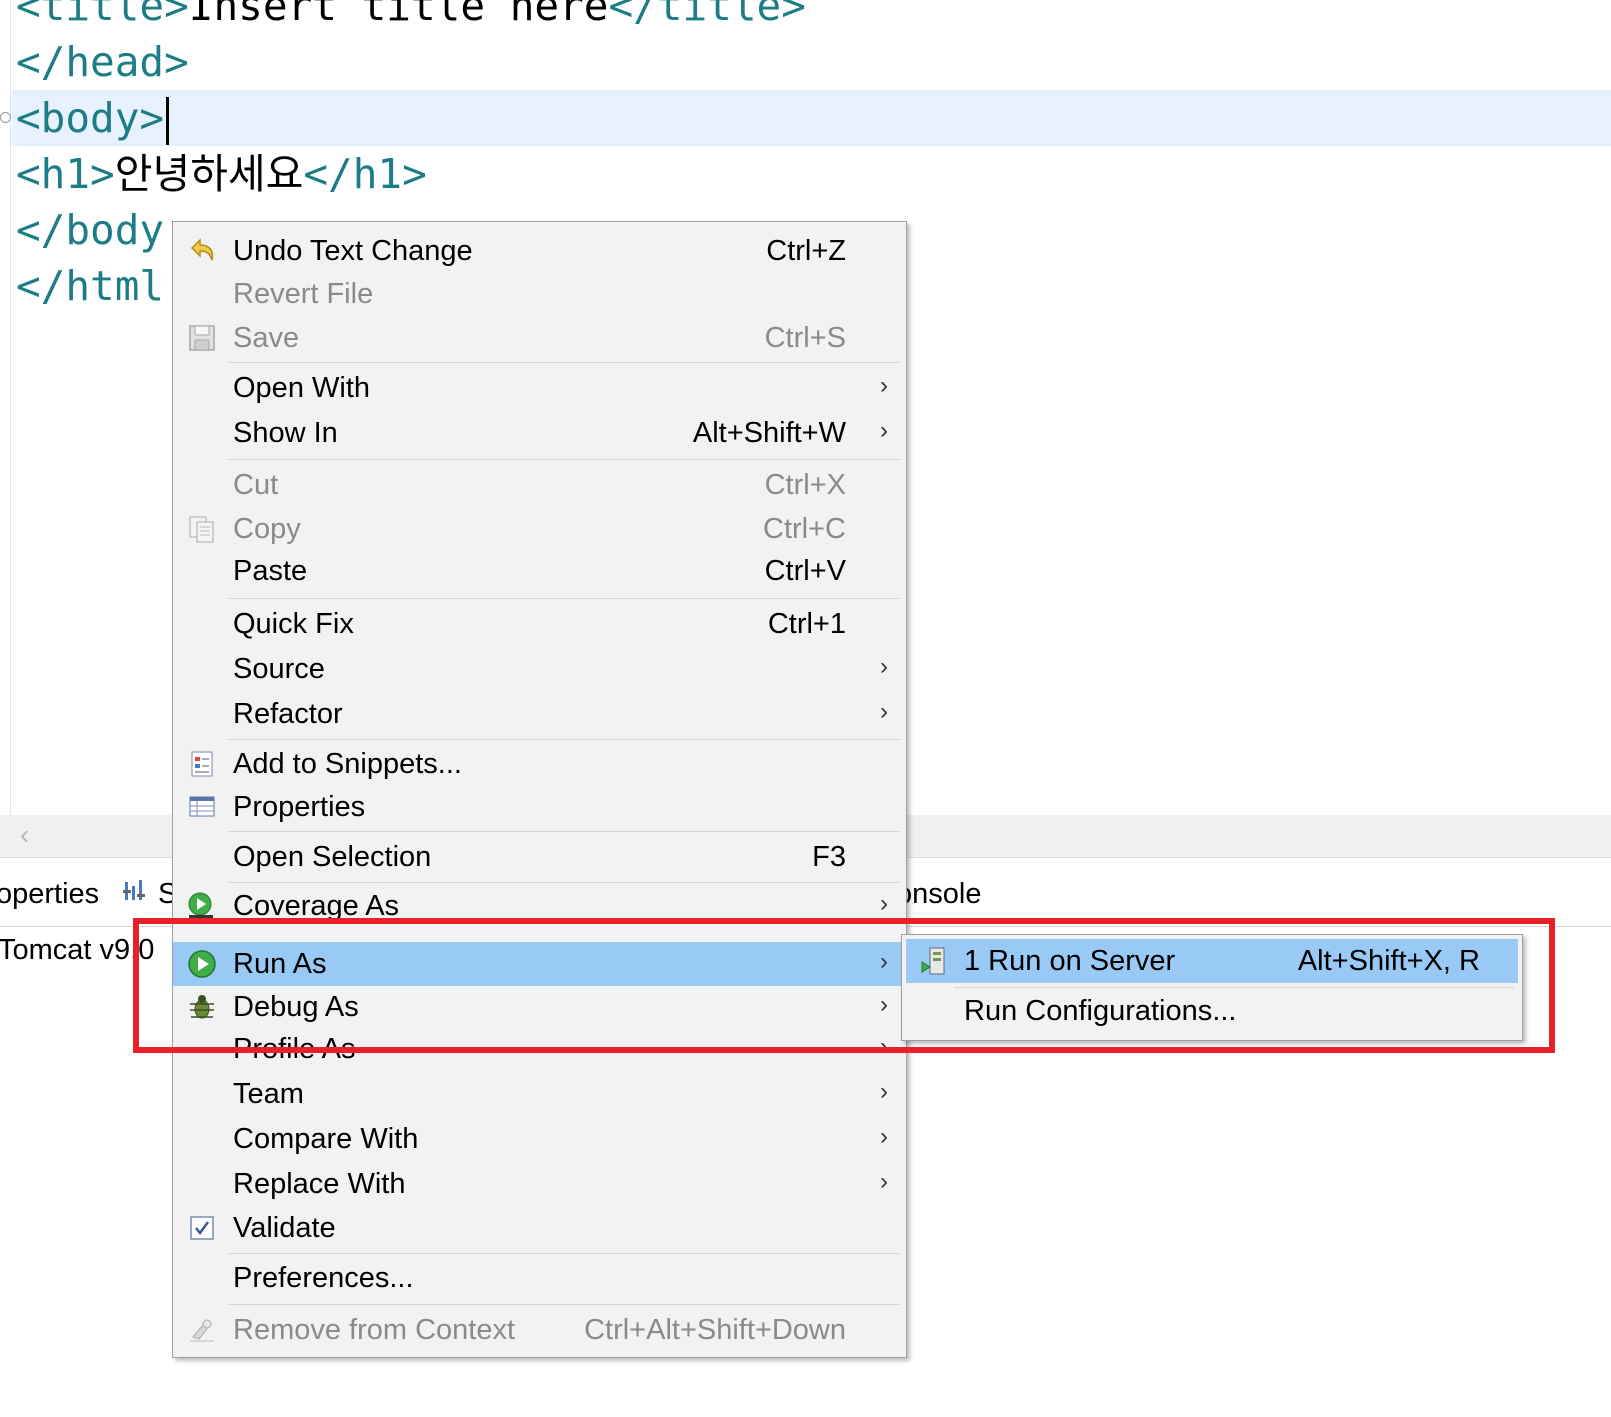  Describe the element at coordinates (280, 964) in the screenshot. I see `menu-label: Run As` at that location.